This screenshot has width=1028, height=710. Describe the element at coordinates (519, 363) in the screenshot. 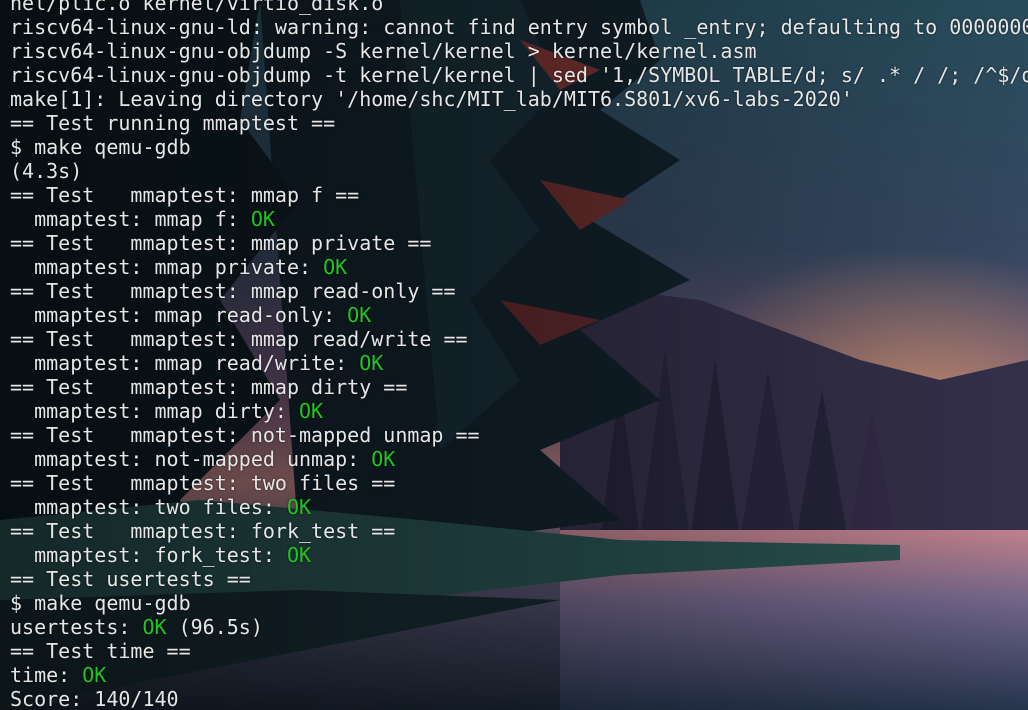

I see `terminal-line: mmaptest: mmap read/write: OK` at that location.